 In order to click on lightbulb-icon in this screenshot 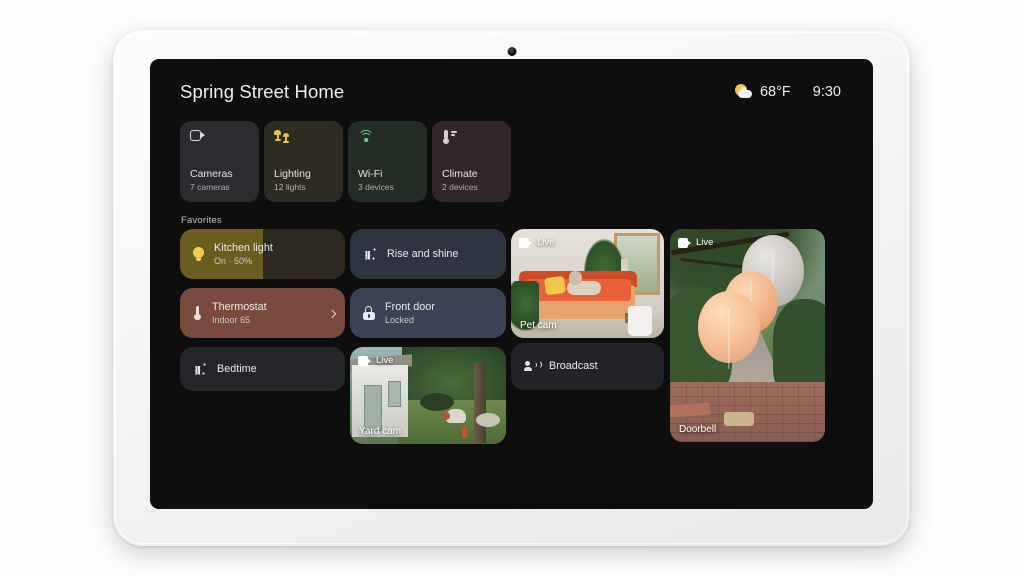, I will do `click(198, 254)`.